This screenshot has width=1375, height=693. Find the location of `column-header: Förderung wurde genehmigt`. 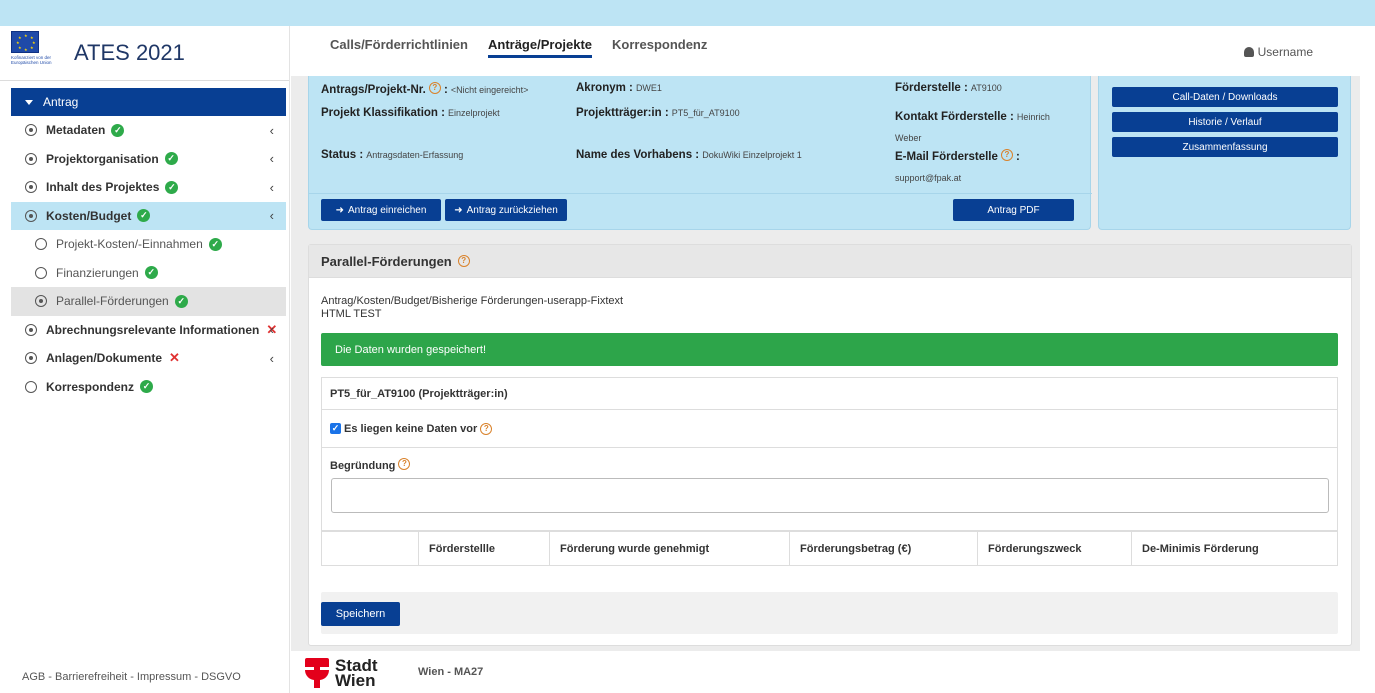

column-header: Förderung wurde genehmigt is located at coordinates (669, 548).